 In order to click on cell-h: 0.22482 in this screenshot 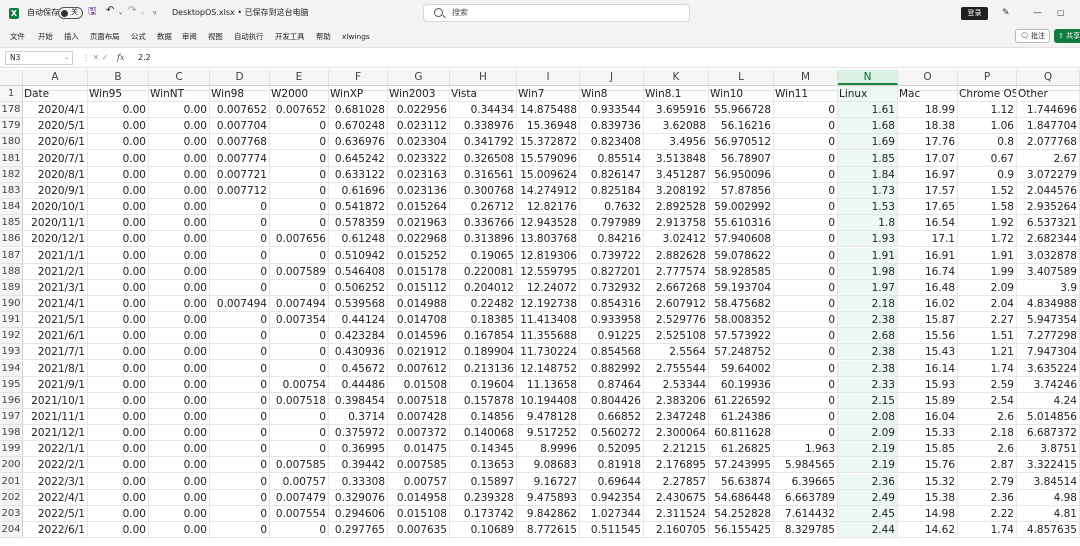, I will do `click(483, 303)`.